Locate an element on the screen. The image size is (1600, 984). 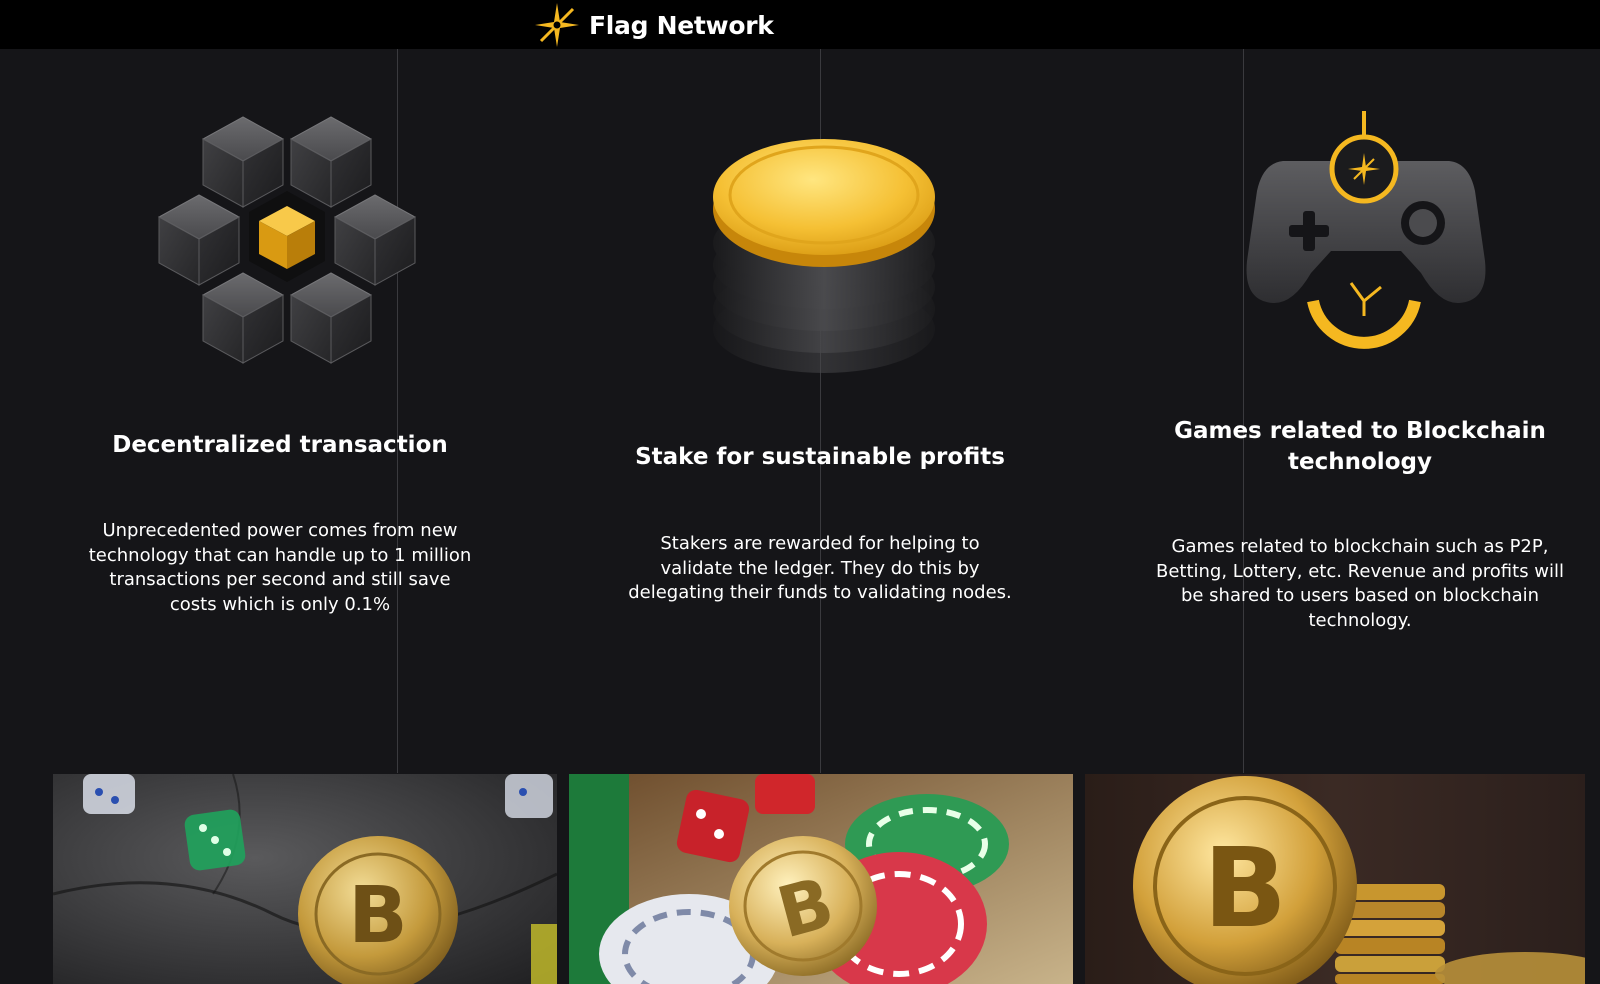
feature-title: Decentralized transaction is located at coordinates (280, 445).